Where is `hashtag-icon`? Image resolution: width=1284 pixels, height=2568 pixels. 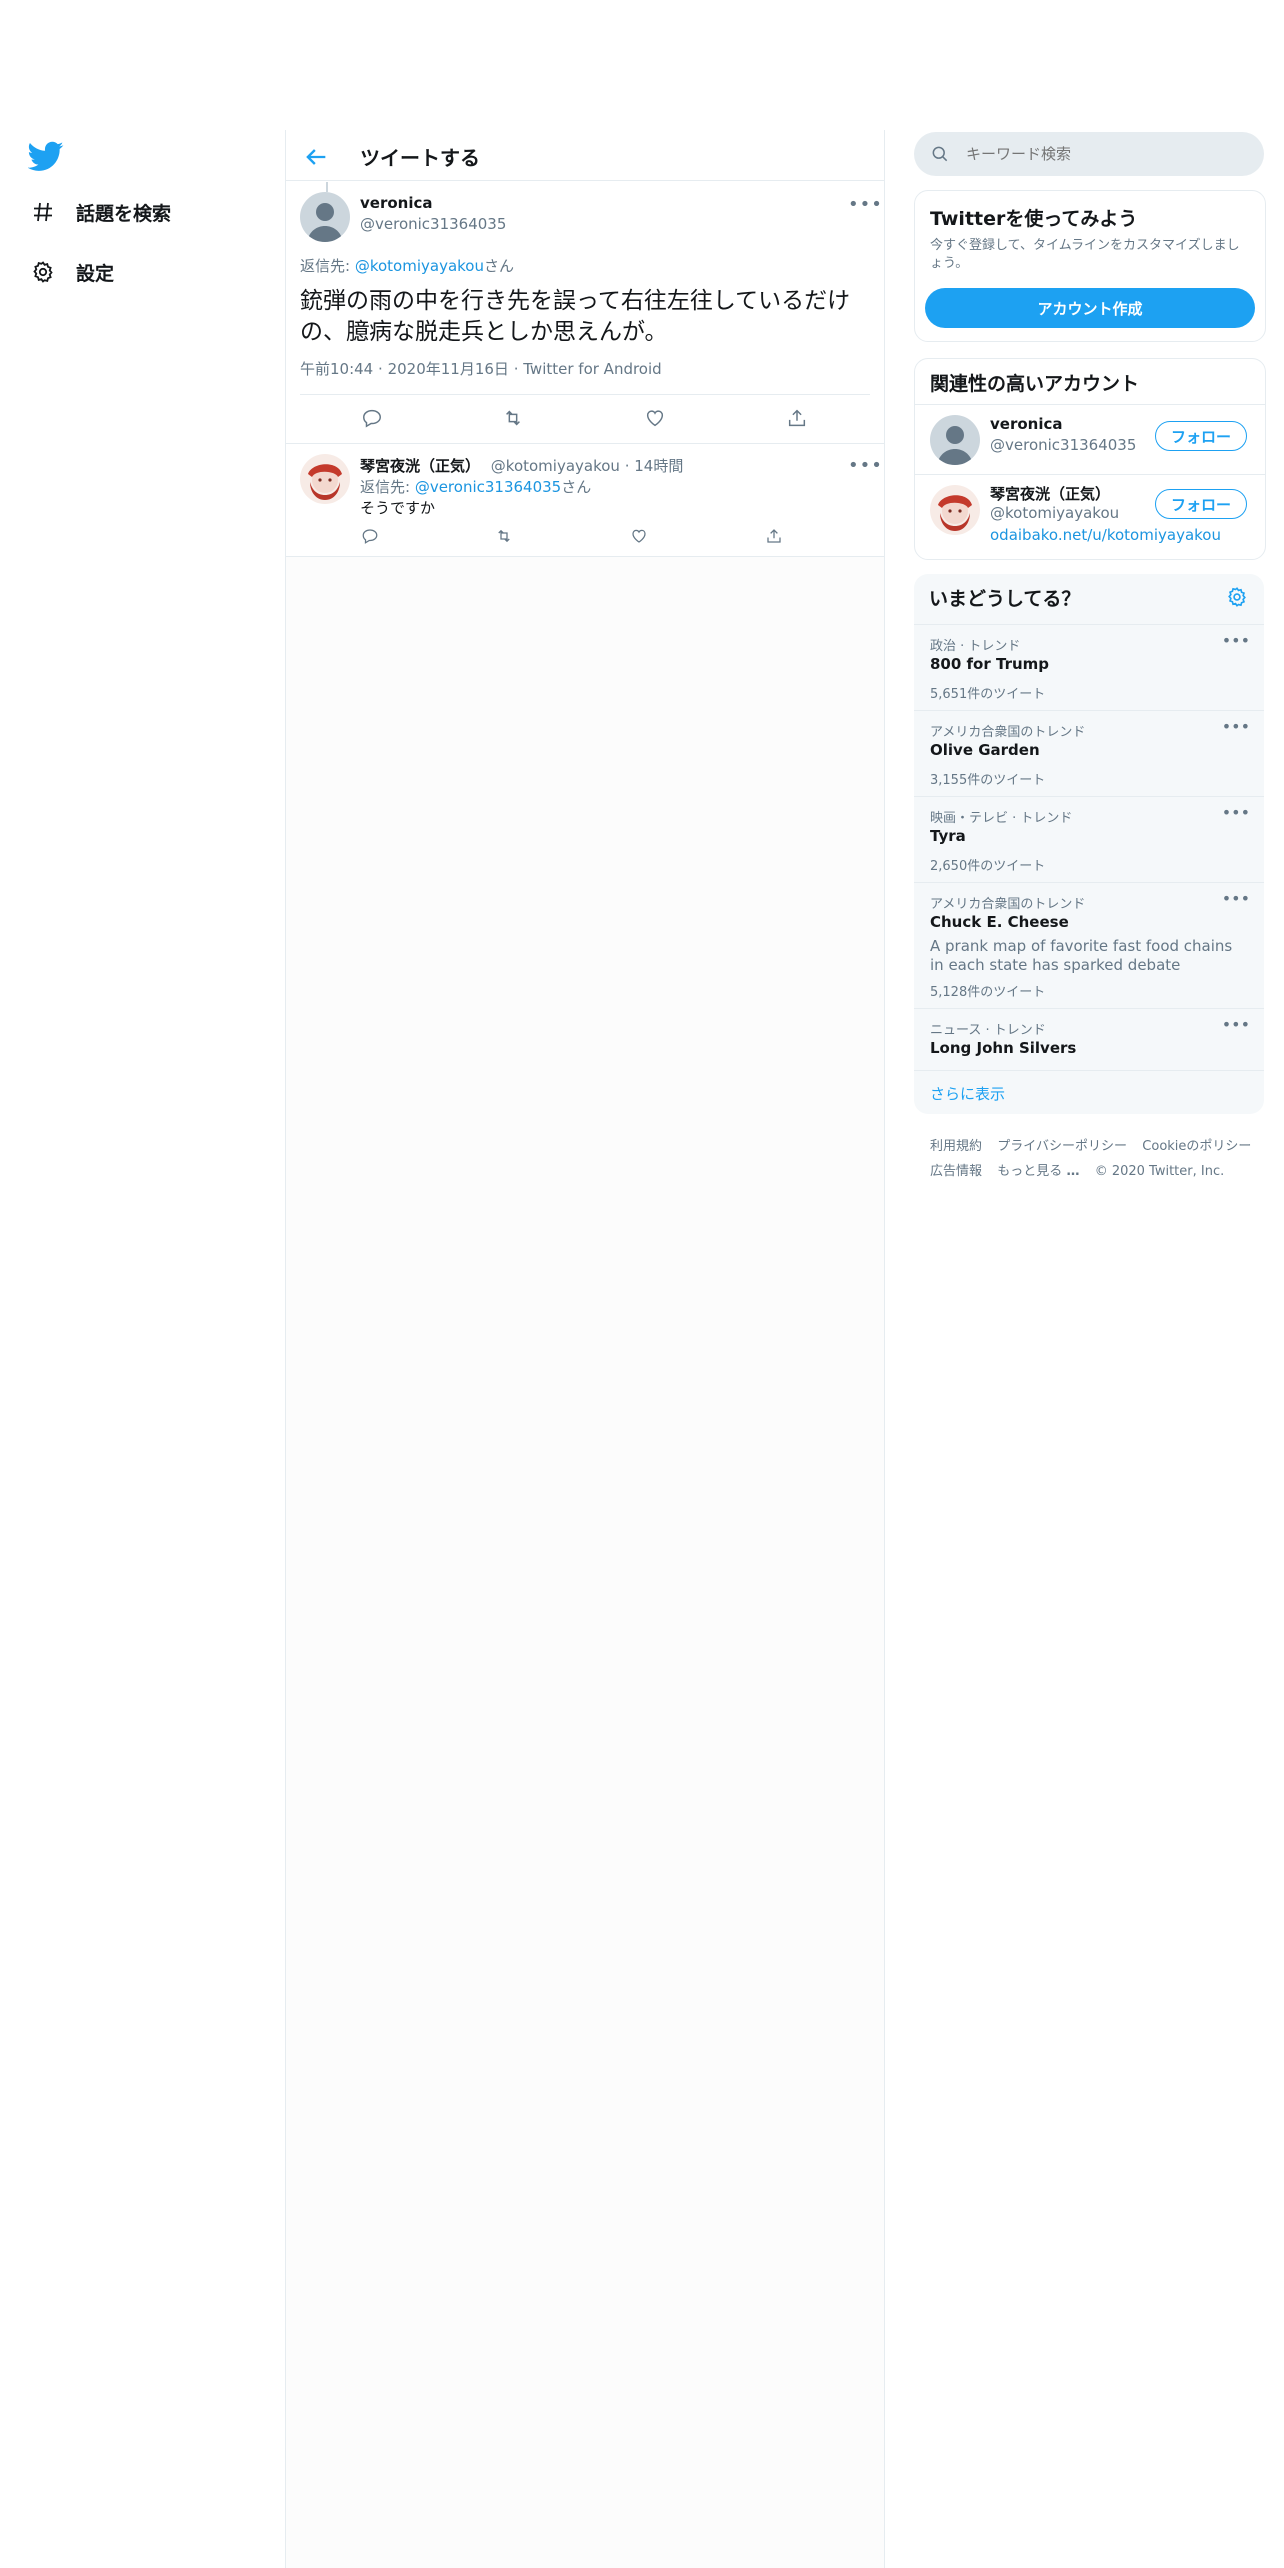 hashtag-icon is located at coordinates (43, 212).